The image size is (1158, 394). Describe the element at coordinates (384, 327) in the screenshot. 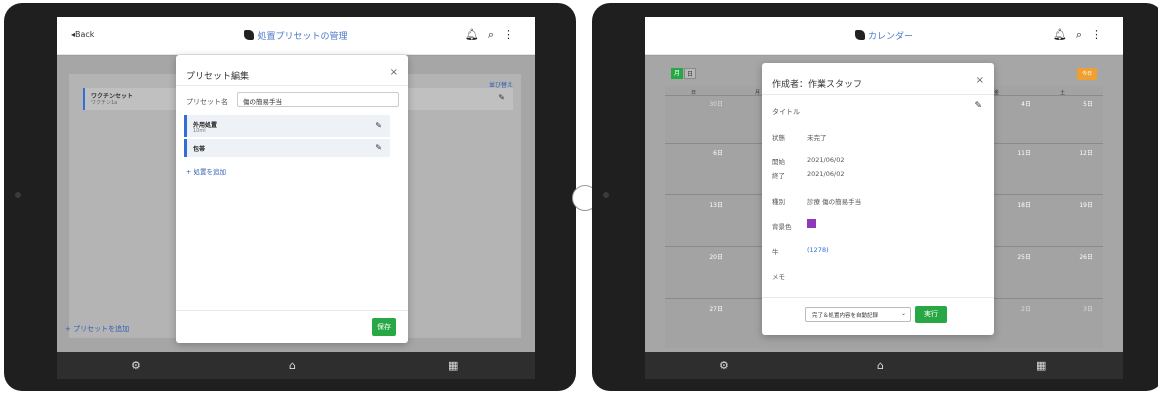

I see `save-button: 保存` at that location.